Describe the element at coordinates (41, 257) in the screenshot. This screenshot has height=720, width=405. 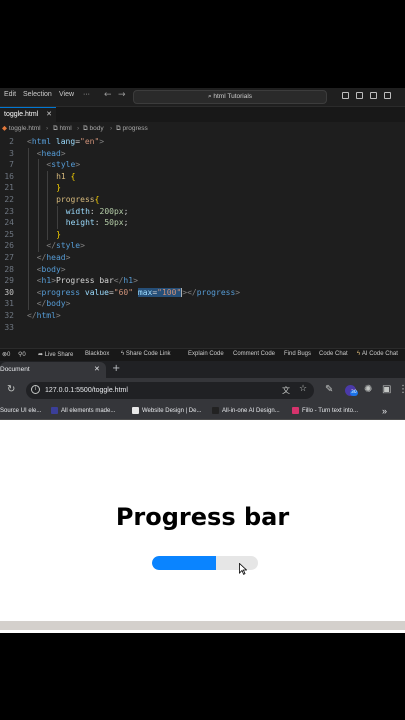
I see `code-token: </` at that location.